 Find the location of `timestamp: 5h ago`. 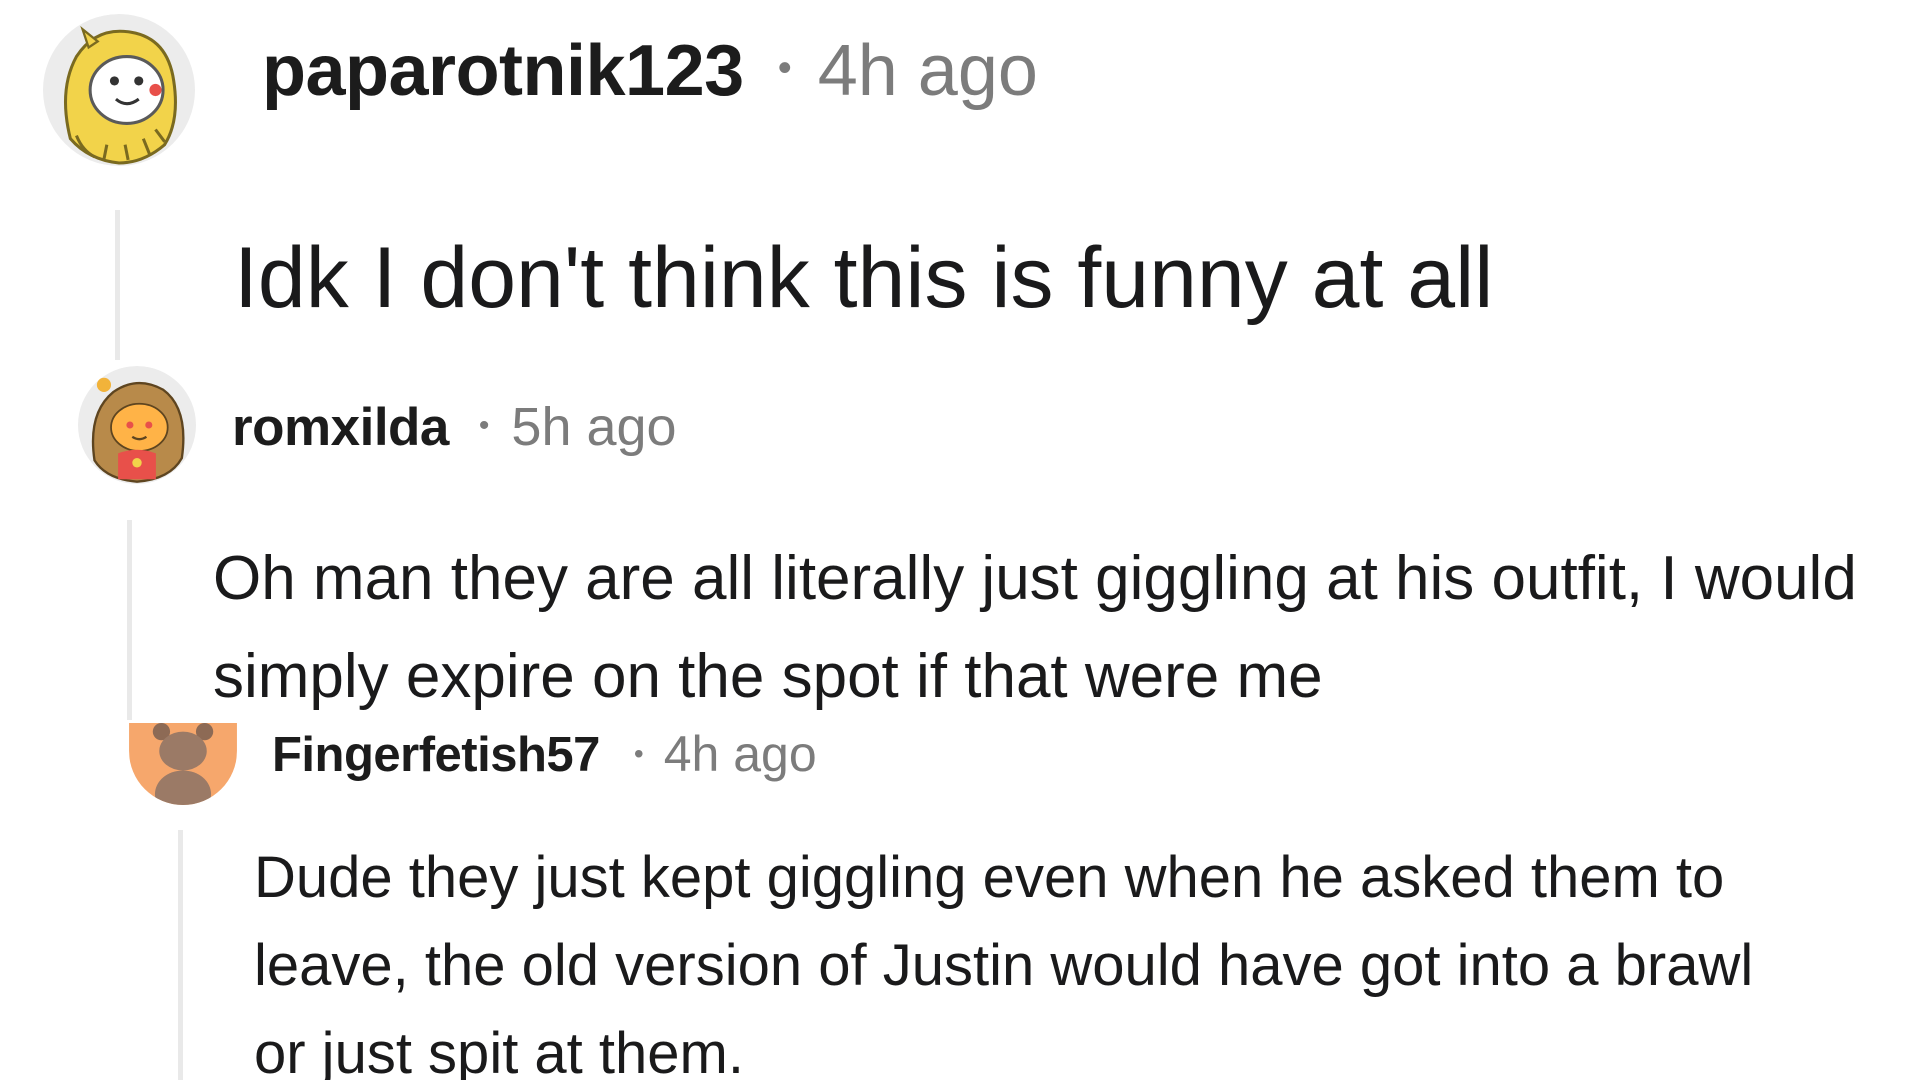

timestamp: 5h ago is located at coordinates (594, 427).